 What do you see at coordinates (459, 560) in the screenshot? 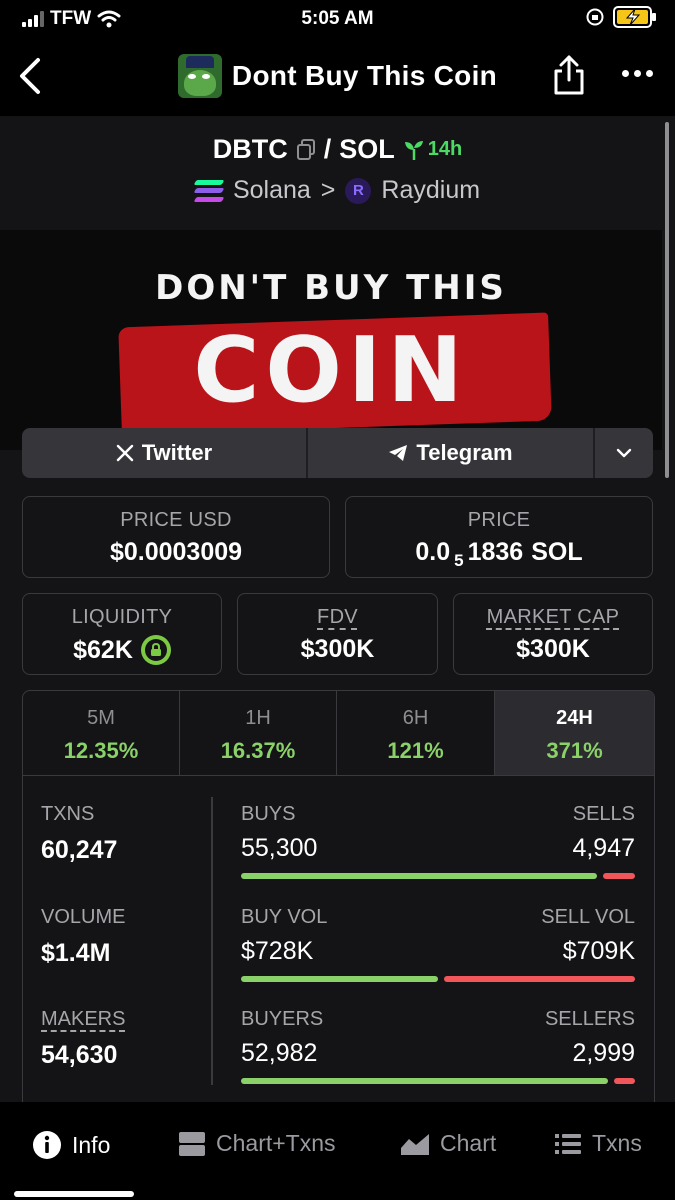
I see `price-native-subscript: 5` at bounding box center [459, 560].